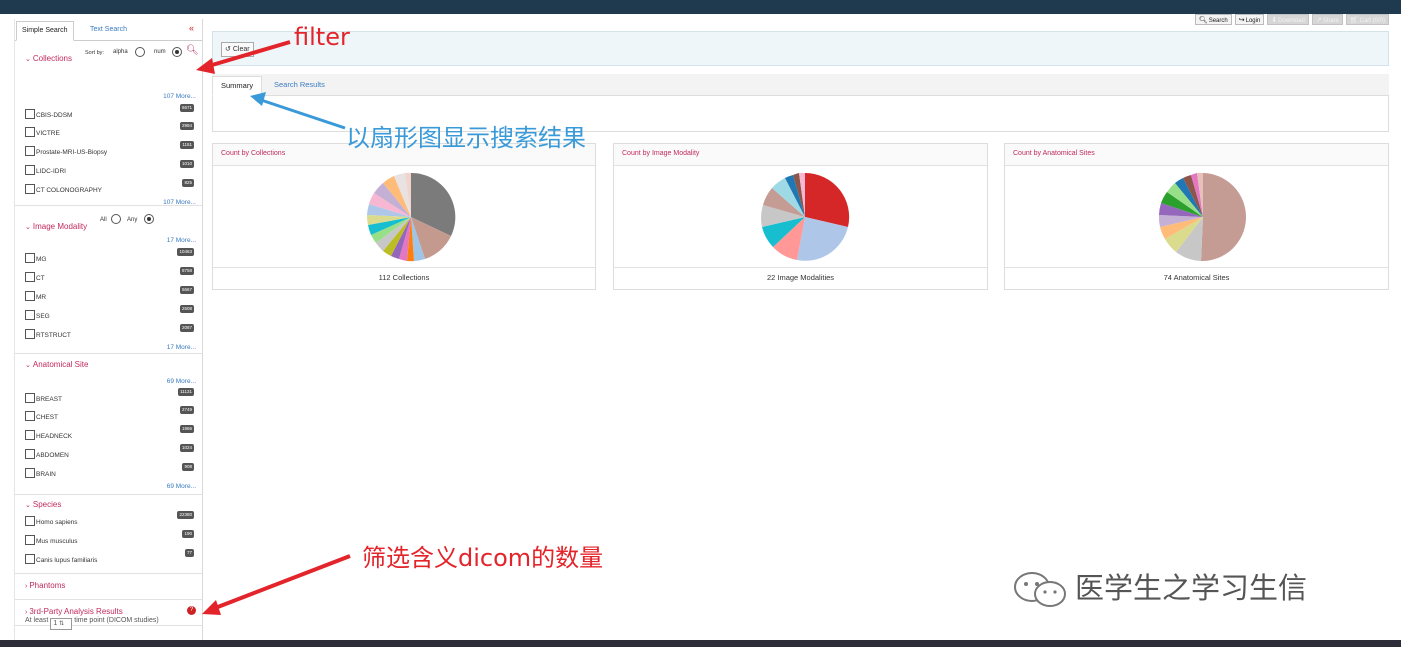 The image size is (1401, 647). What do you see at coordinates (322, 37) in the screenshot?
I see `annotation-filter: filter` at bounding box center [322, 37].